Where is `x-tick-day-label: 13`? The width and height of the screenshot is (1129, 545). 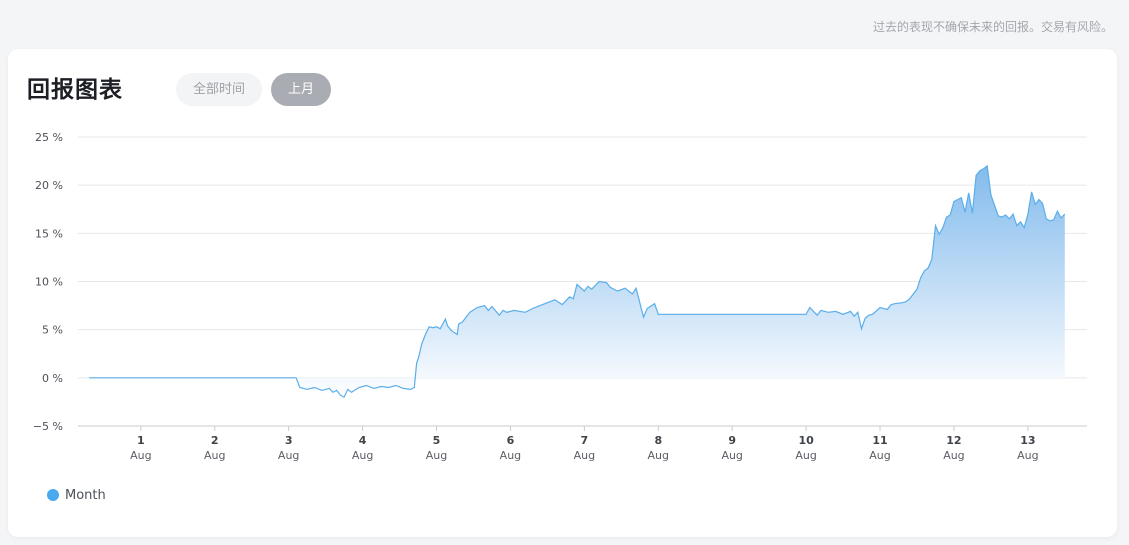
x-tick-day-label: 13 is located at coordinates (1027, 440).